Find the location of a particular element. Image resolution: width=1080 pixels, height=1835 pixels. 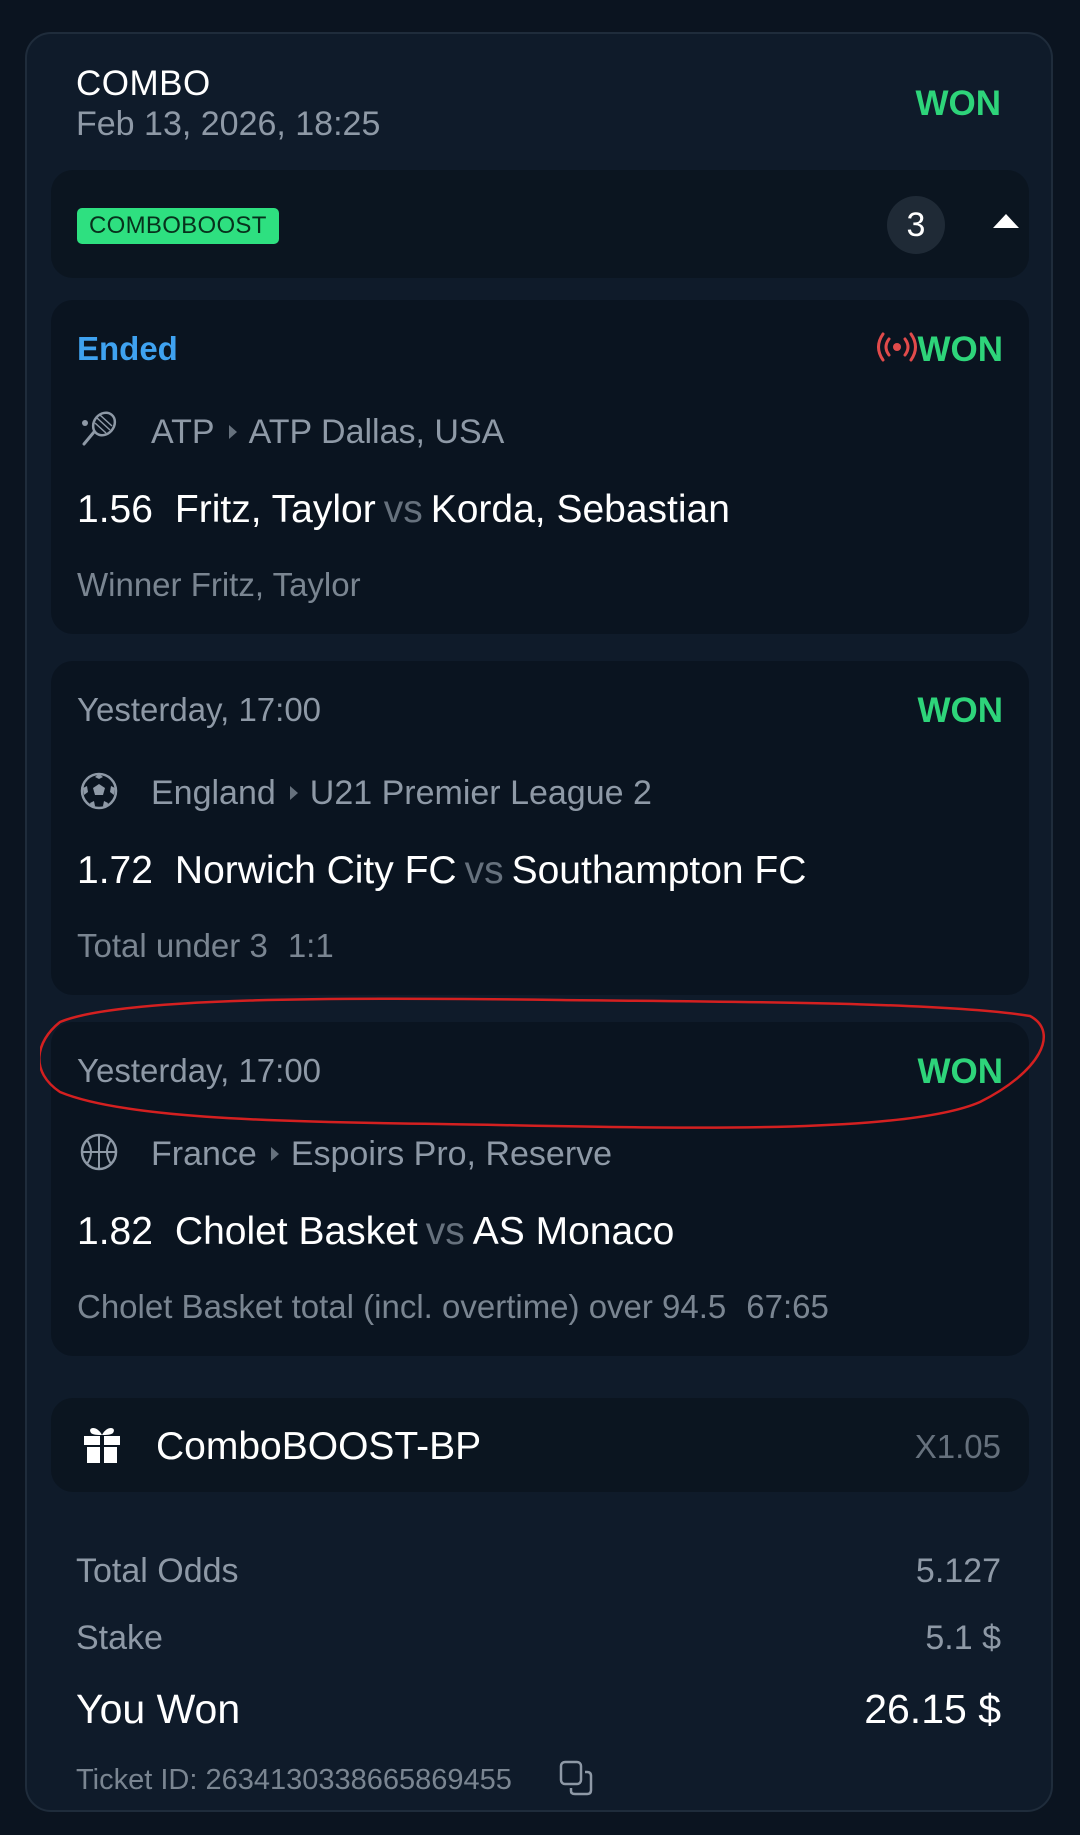

event-odds: 1.72 is located at coordinates (115, 870).